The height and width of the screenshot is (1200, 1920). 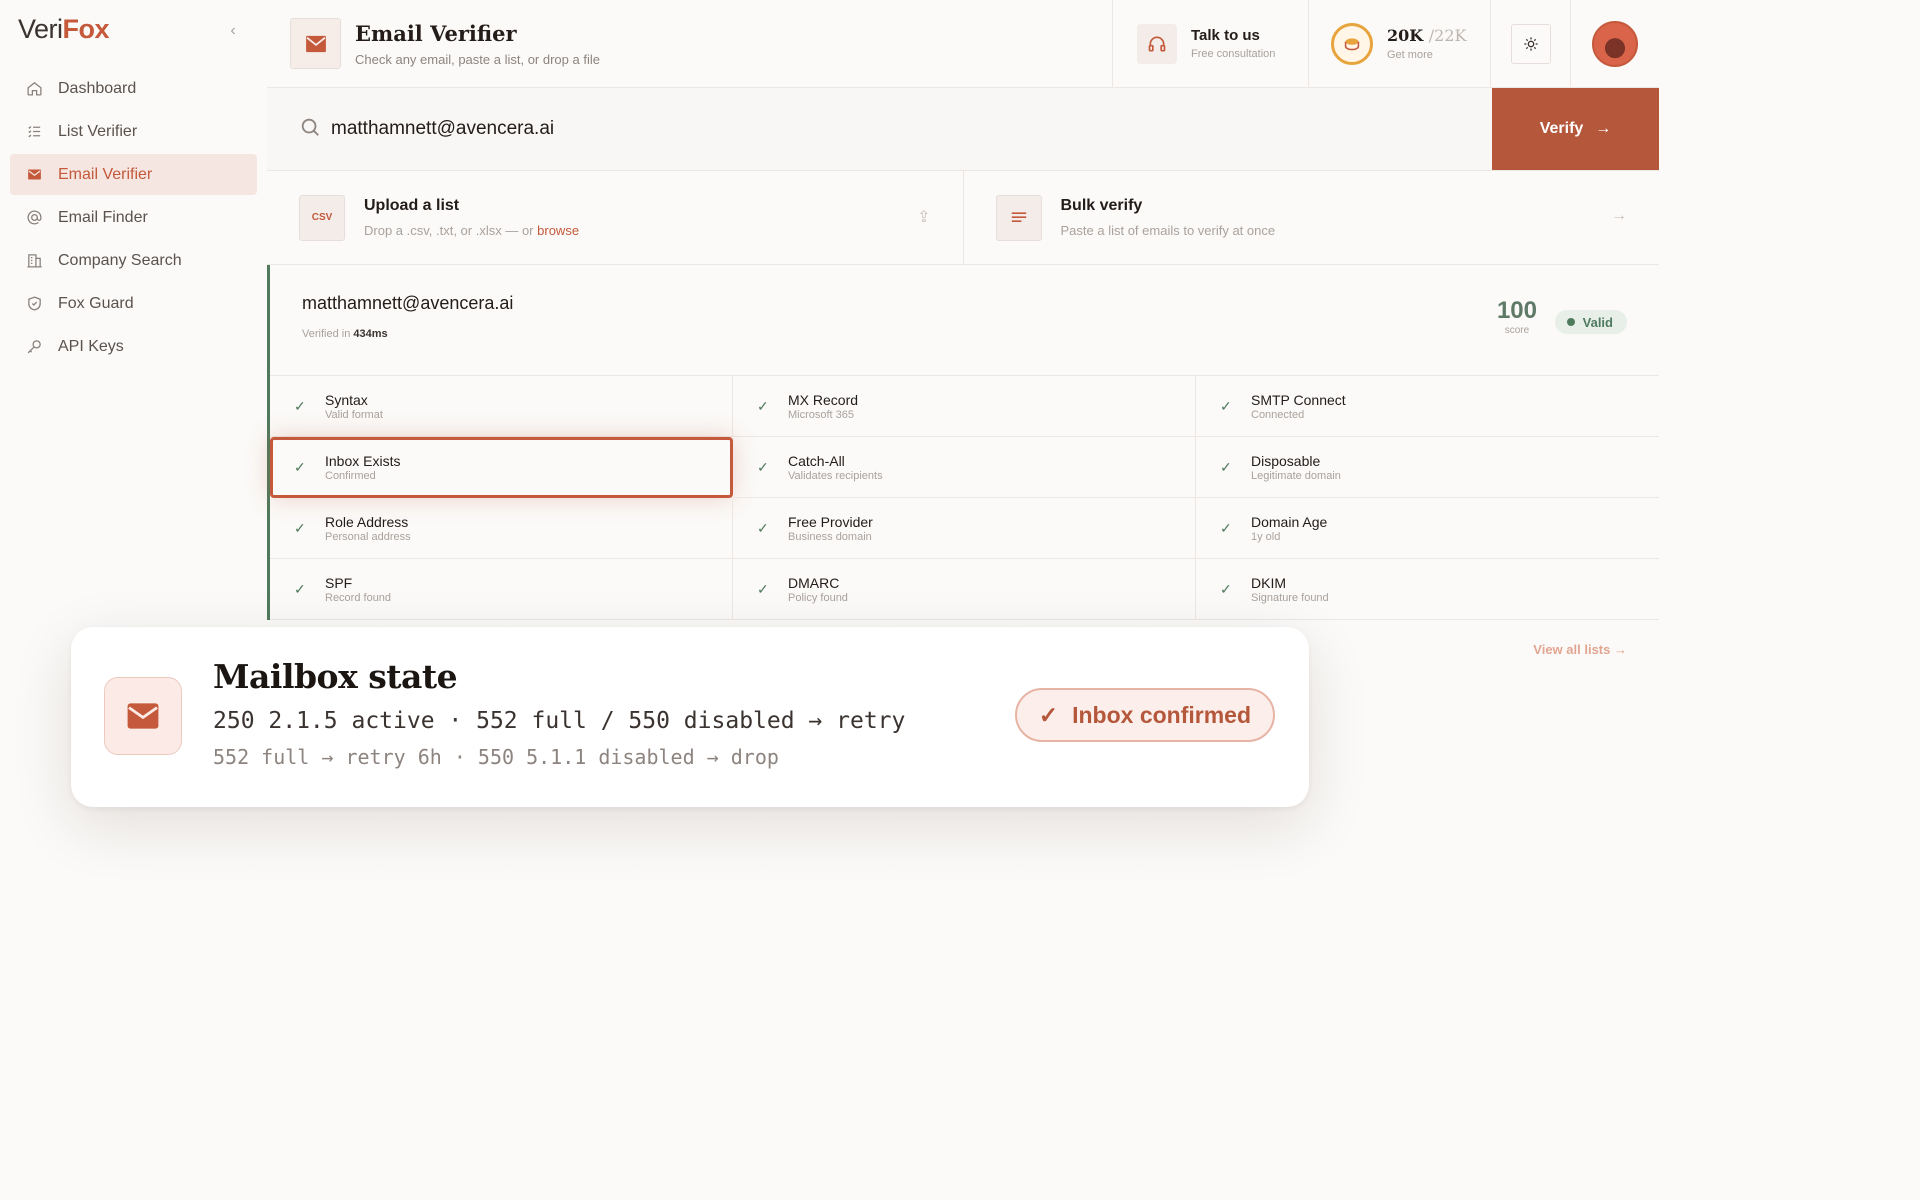 I want to click on check-role-address: ✓ Role Address Personal address, so click(x=501, y=528).